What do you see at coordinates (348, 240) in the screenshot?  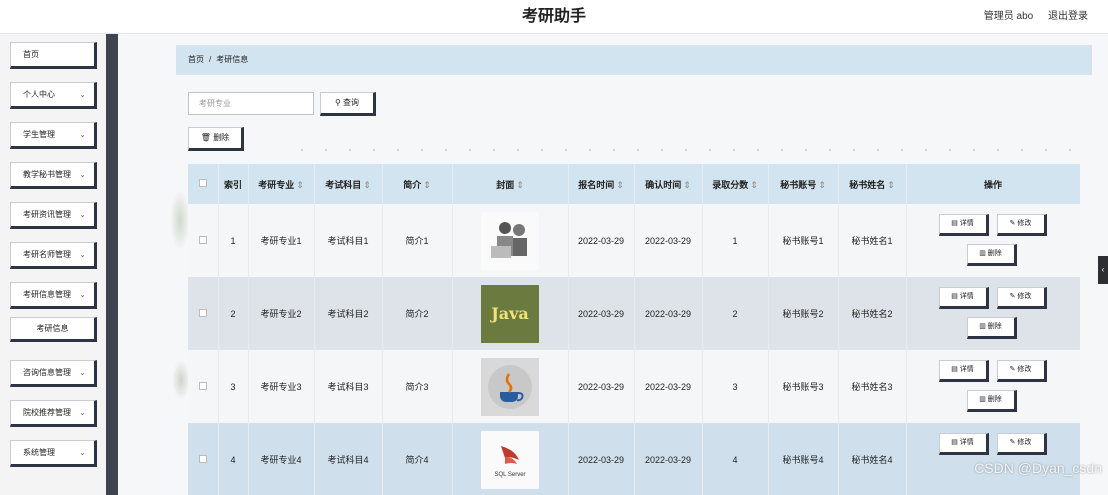 I see `cell-subject: 考试科目1` at bounding box center [348, 240].